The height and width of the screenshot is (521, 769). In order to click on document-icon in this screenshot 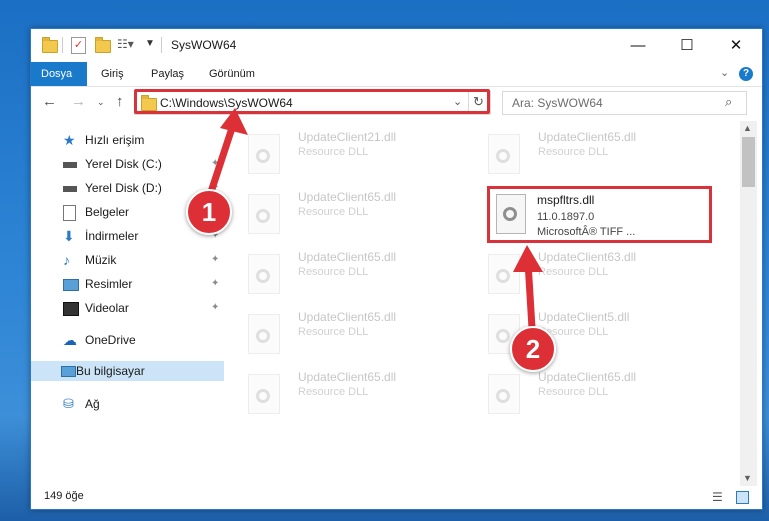, I will do `click(69, 213)`.